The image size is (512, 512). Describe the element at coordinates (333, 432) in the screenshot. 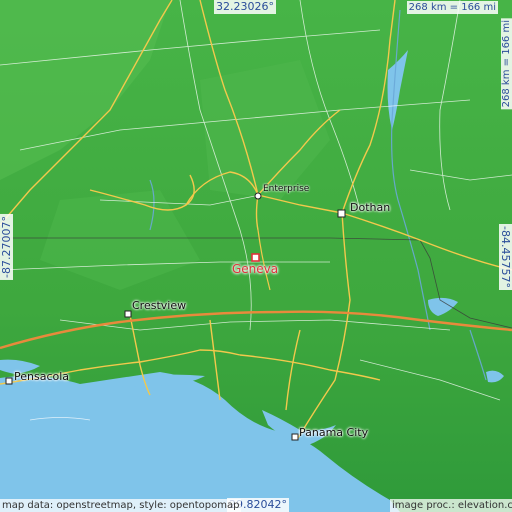

I see `city-label-panama-city: Panama City` at that location.